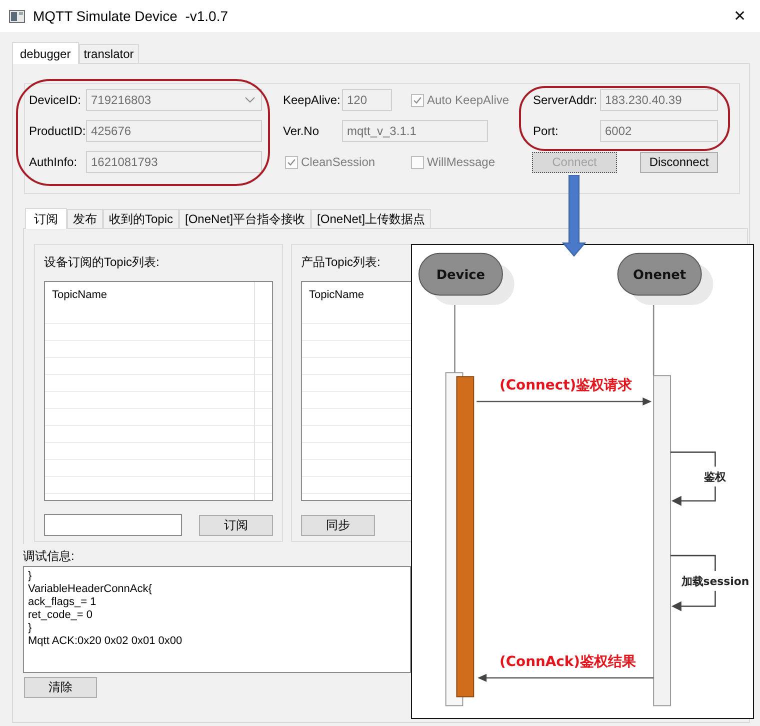 Image resolution: width=760 pixels, height=726 pixels. I want to click on input-field: 6002, so click(659, 131).